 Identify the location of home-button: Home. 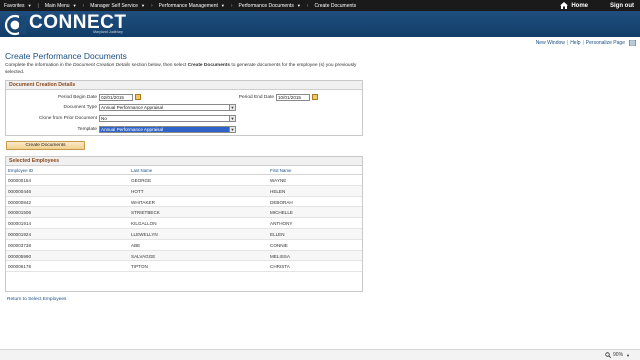
(574, 5).